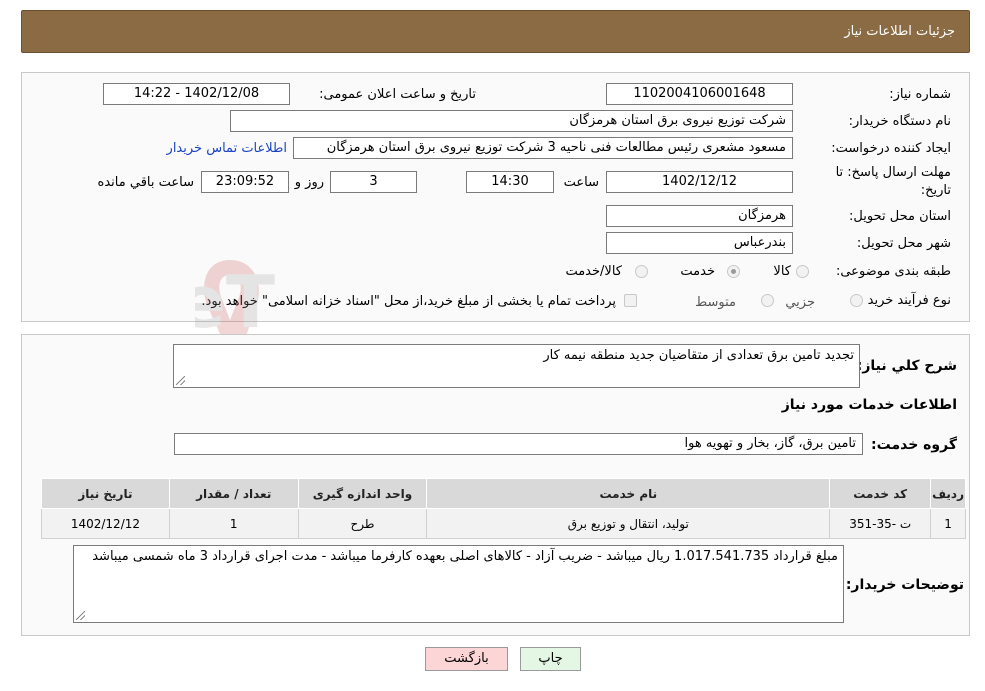 The image size is (985, 691). What do you see at coordinates (900, 216) in the screenshot?
I see `delivery-province-label: استان محل تحویل:` at bounding box center [900, 216].